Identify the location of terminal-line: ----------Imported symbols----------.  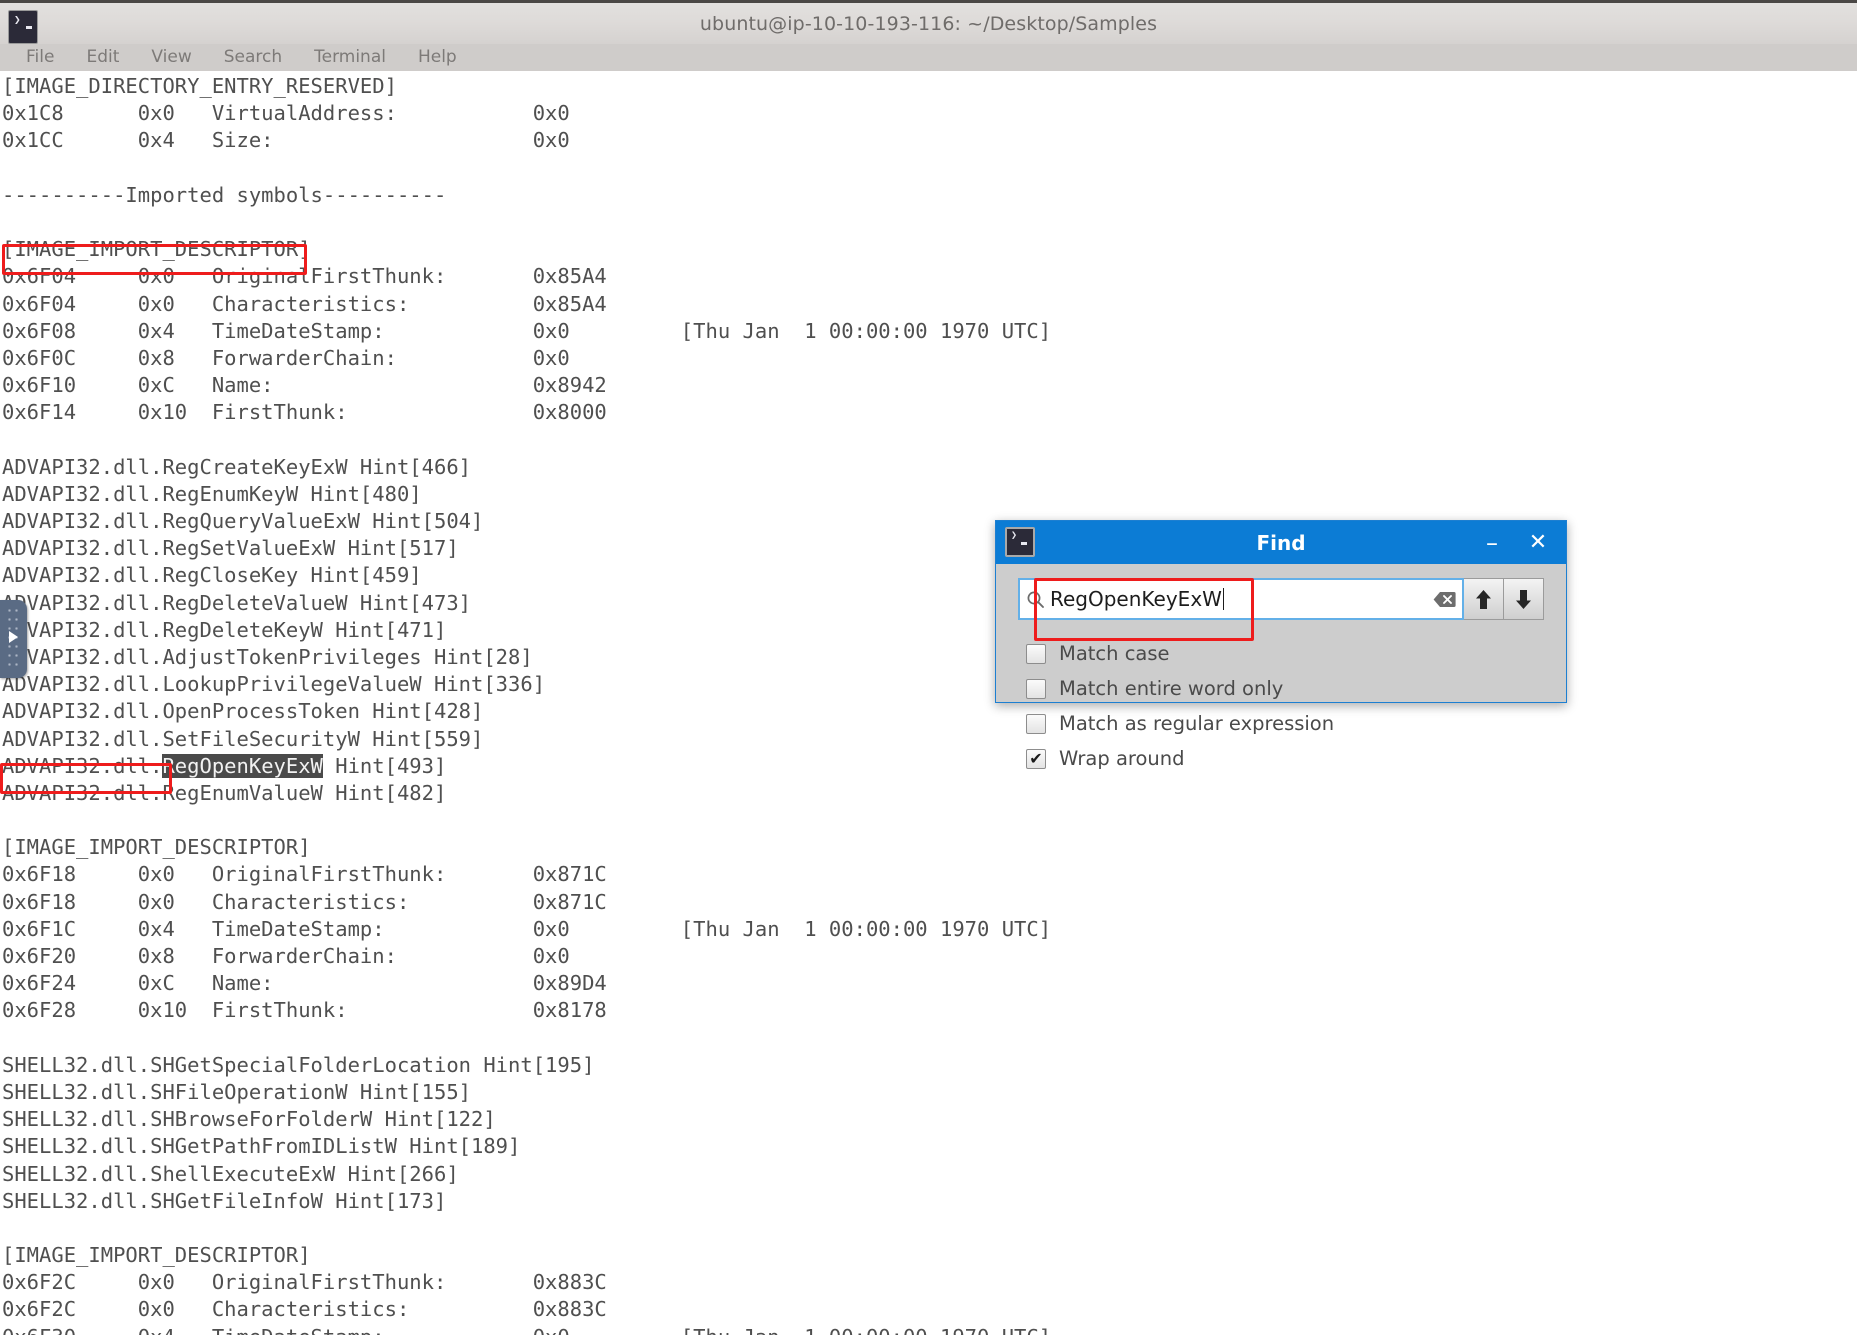
(224, 194).